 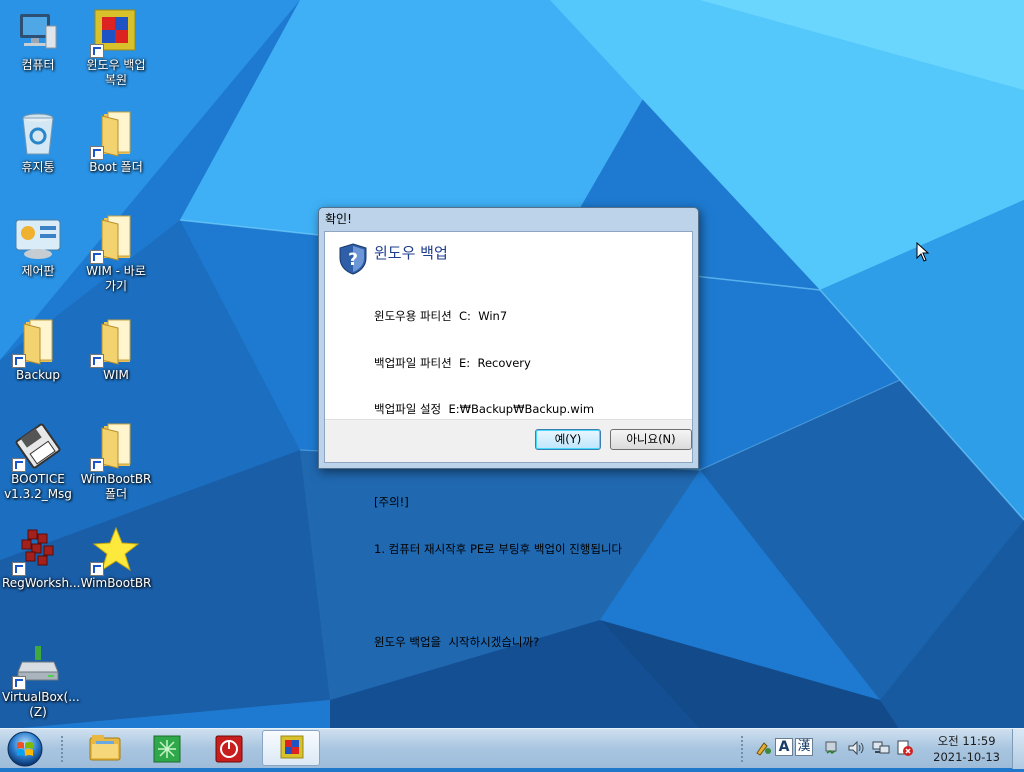 I want to click on power-icon, so click(x=229, y=749).